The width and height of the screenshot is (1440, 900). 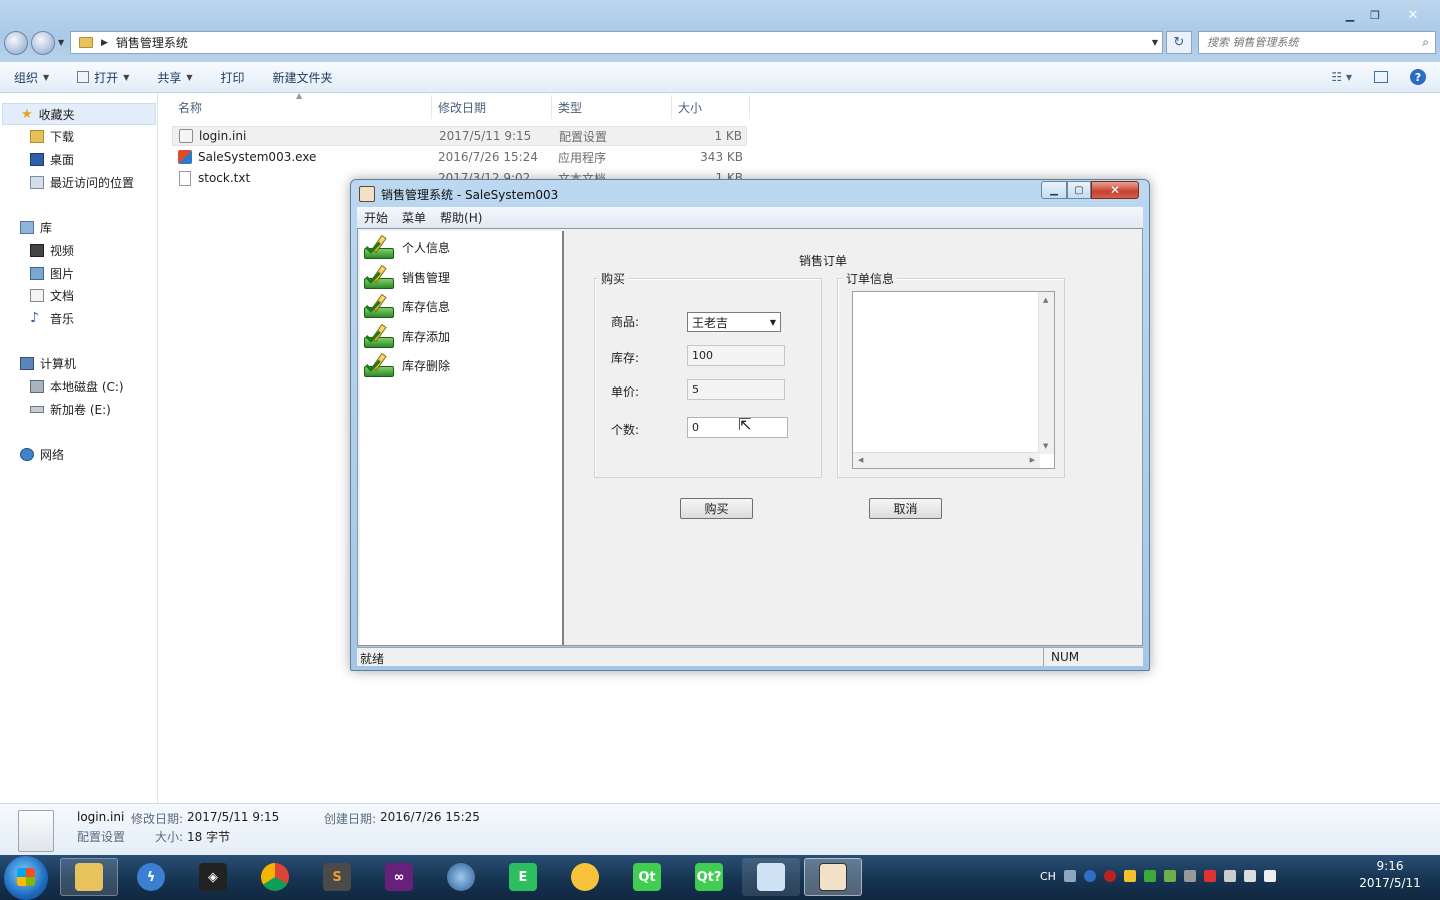 What do you see at coordinates (459, 136) in the screenshot?
I see `file-row: login.ini 2017/5/11 9:15 配置设置 1 KB` at bounding box center [459, 136].